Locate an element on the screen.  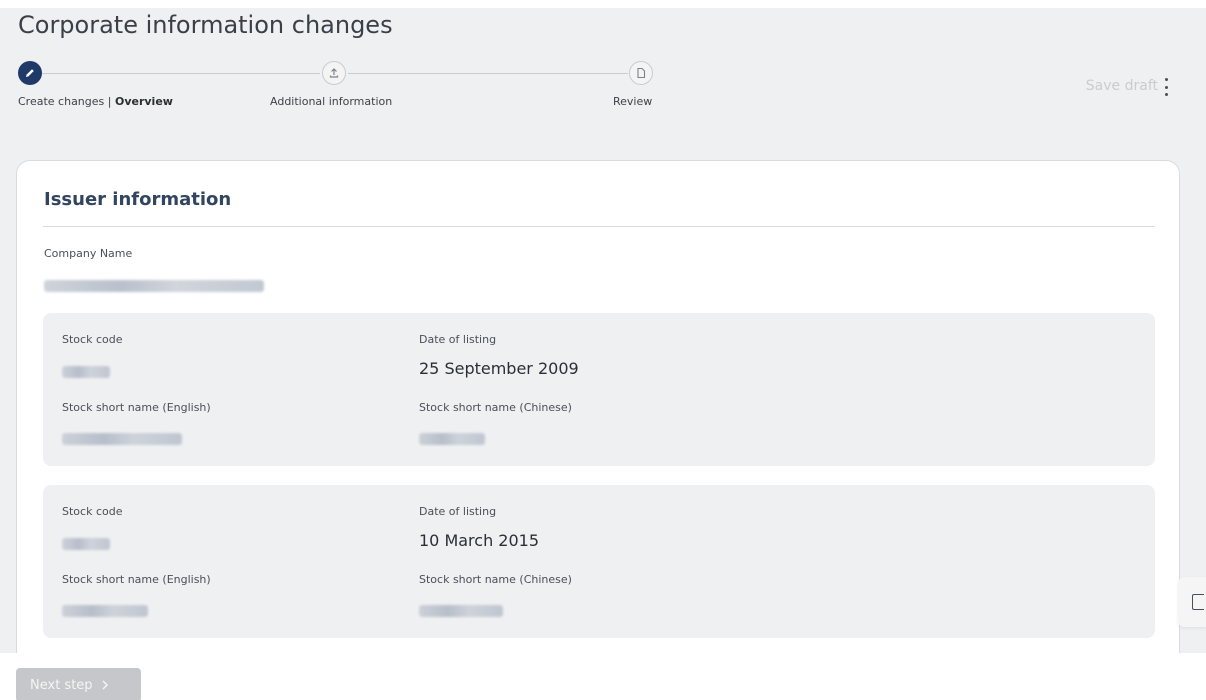
pencil-icon is located at coordinates (30, 73).